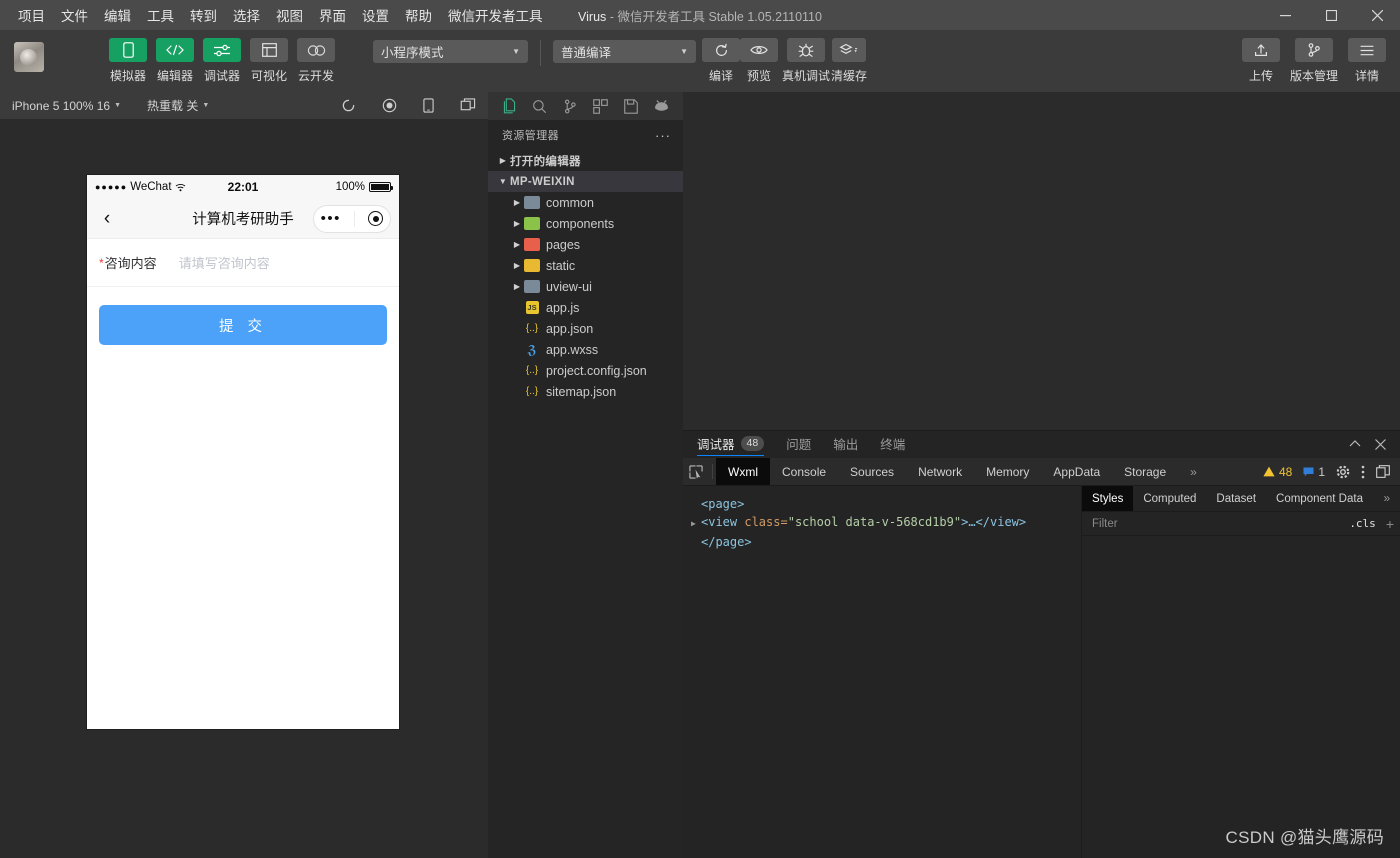 Image resolution: width=1400 pixels, height=858 pixels. What do you see at coordinates (1331, 15) in the screenshot?
I see `maximize-button` at bounding box center [1331, 15].